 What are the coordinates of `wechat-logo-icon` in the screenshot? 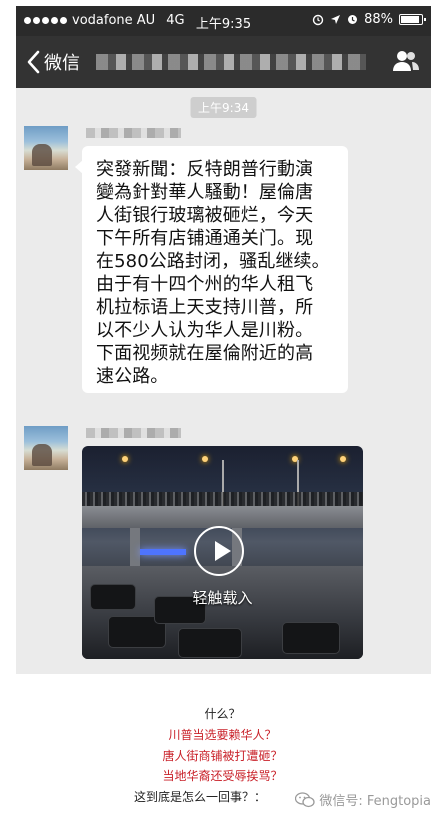 It's located at (305, 799).